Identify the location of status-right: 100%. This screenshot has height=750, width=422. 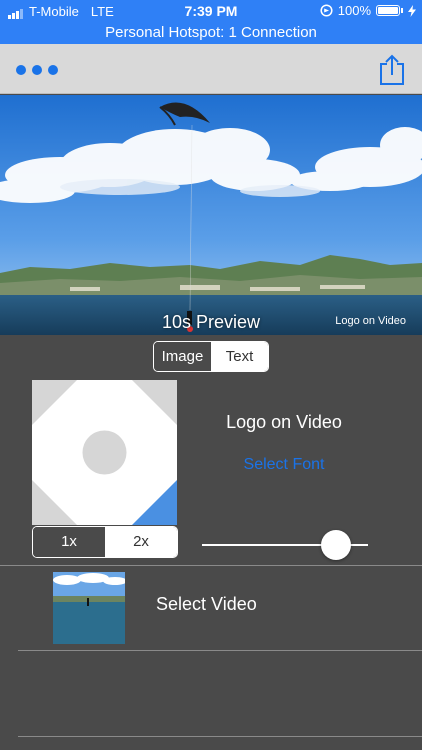
(368, 10).